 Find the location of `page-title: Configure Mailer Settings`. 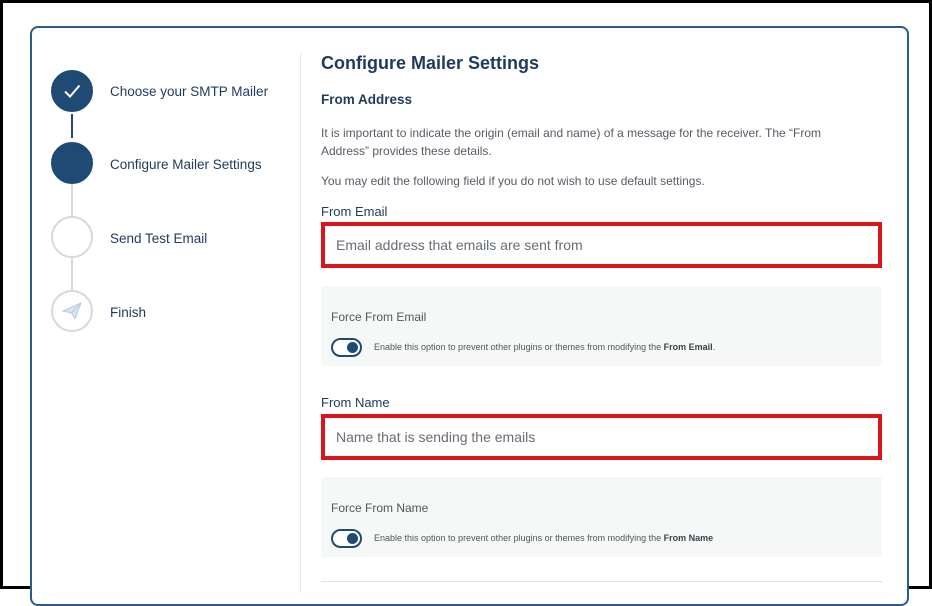

page-title: Configure Mailer Settings is located at coordinates (430, 63).